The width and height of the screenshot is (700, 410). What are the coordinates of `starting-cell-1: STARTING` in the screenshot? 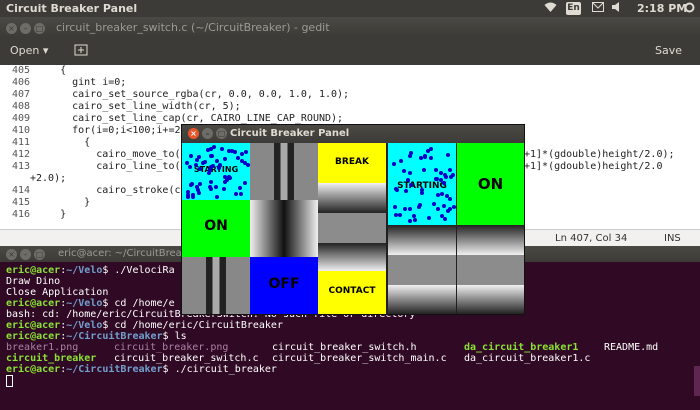 It's located at (216, 171).